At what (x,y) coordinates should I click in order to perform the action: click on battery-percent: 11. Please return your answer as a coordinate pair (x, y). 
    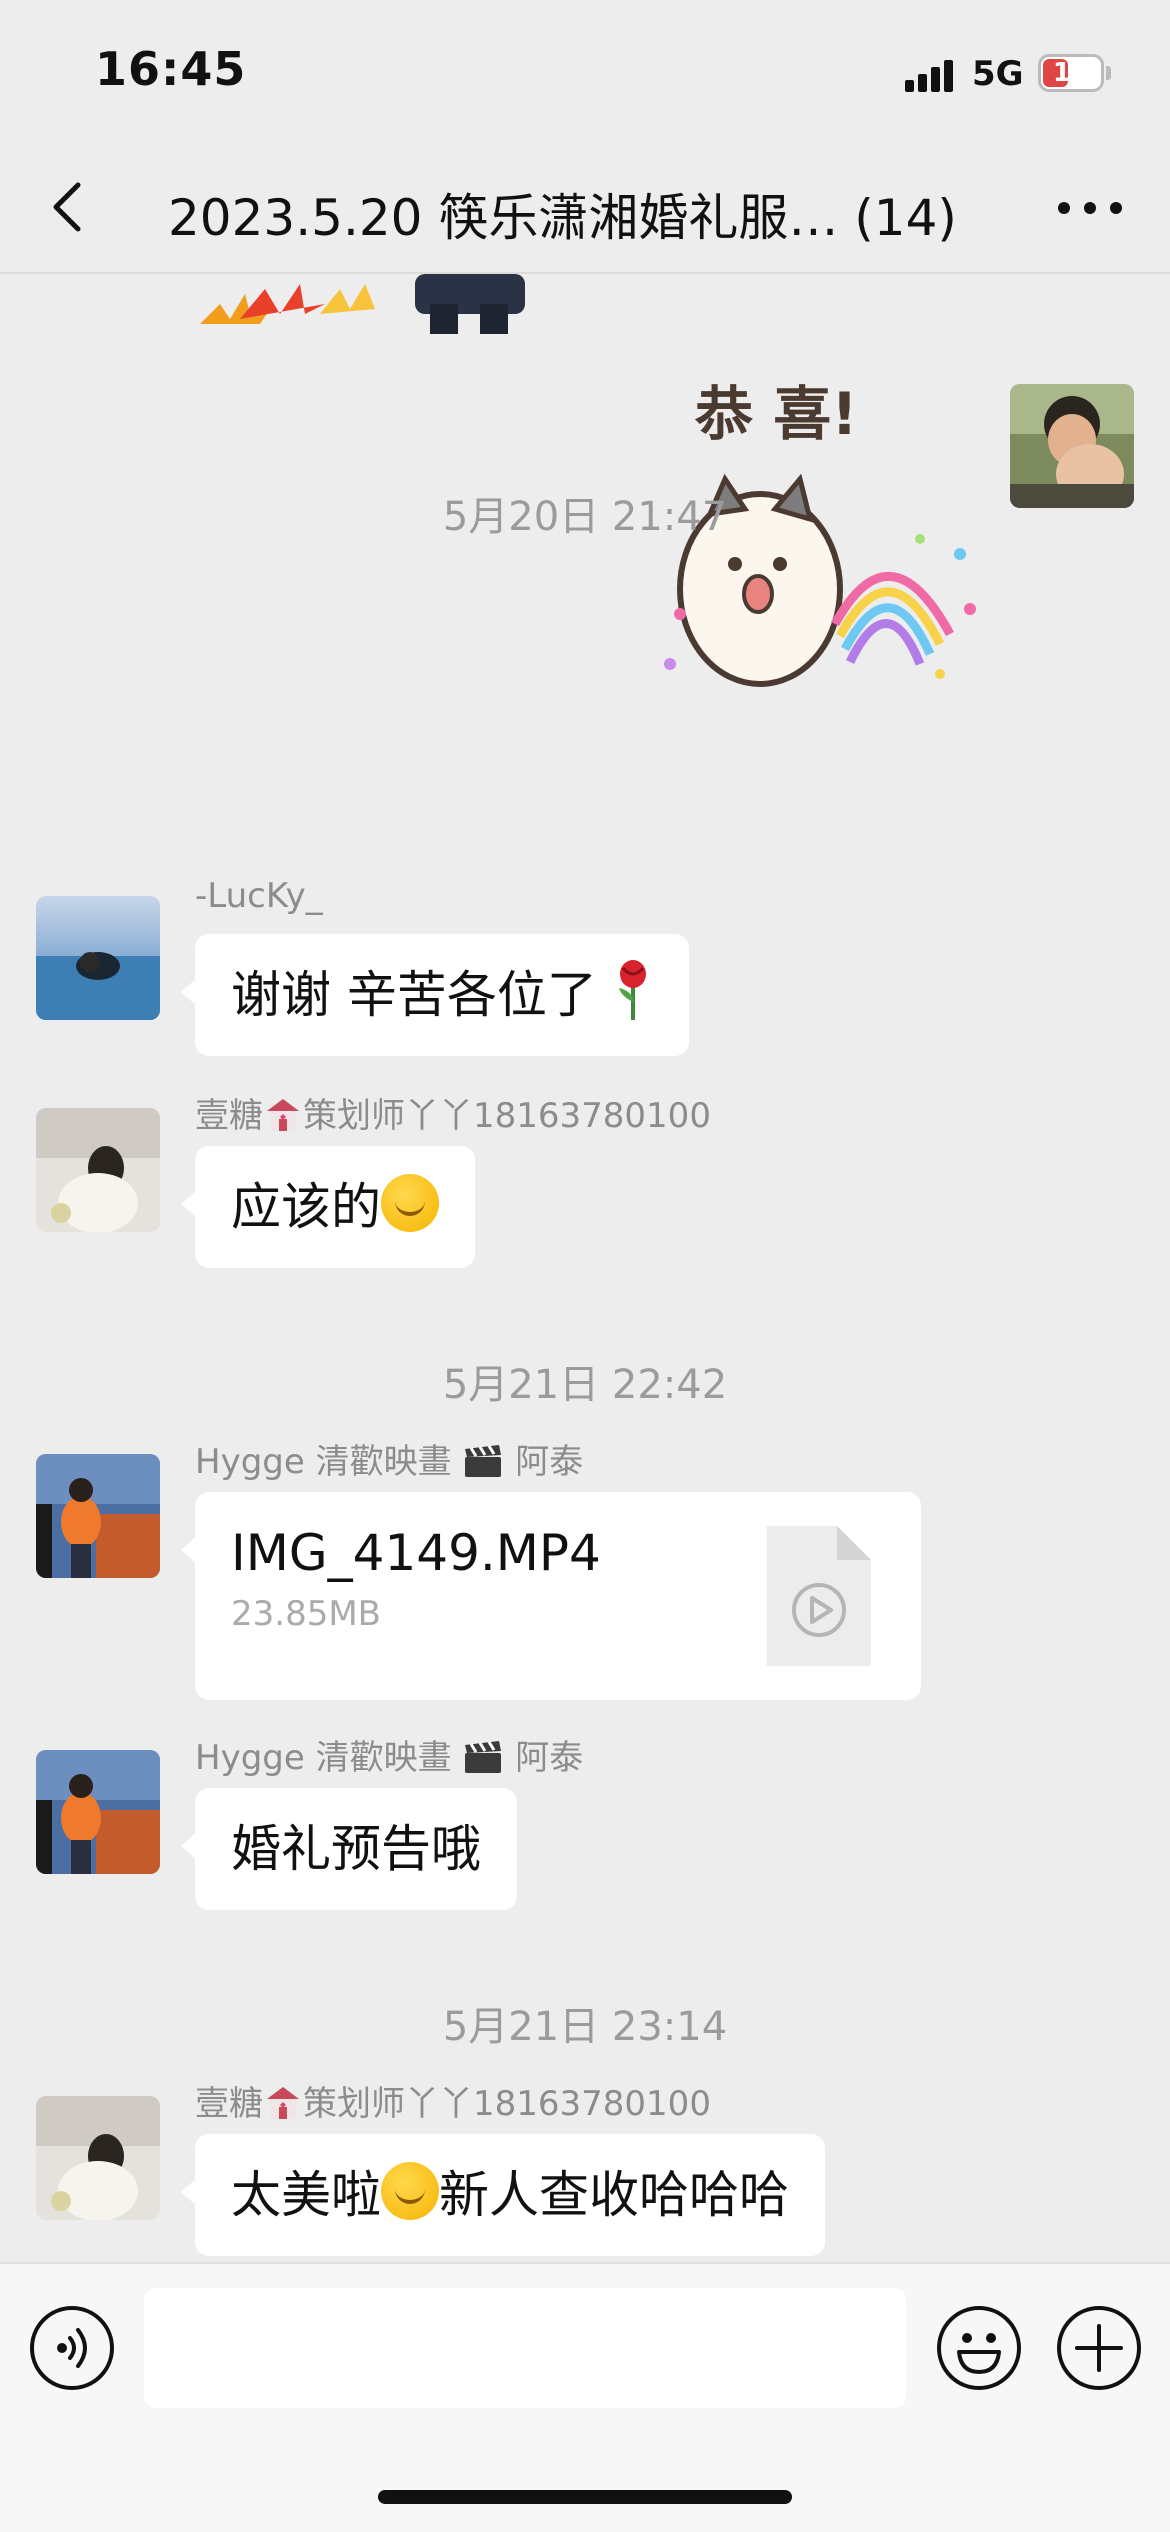
    Looking at the image, I should click on (1071, 73).